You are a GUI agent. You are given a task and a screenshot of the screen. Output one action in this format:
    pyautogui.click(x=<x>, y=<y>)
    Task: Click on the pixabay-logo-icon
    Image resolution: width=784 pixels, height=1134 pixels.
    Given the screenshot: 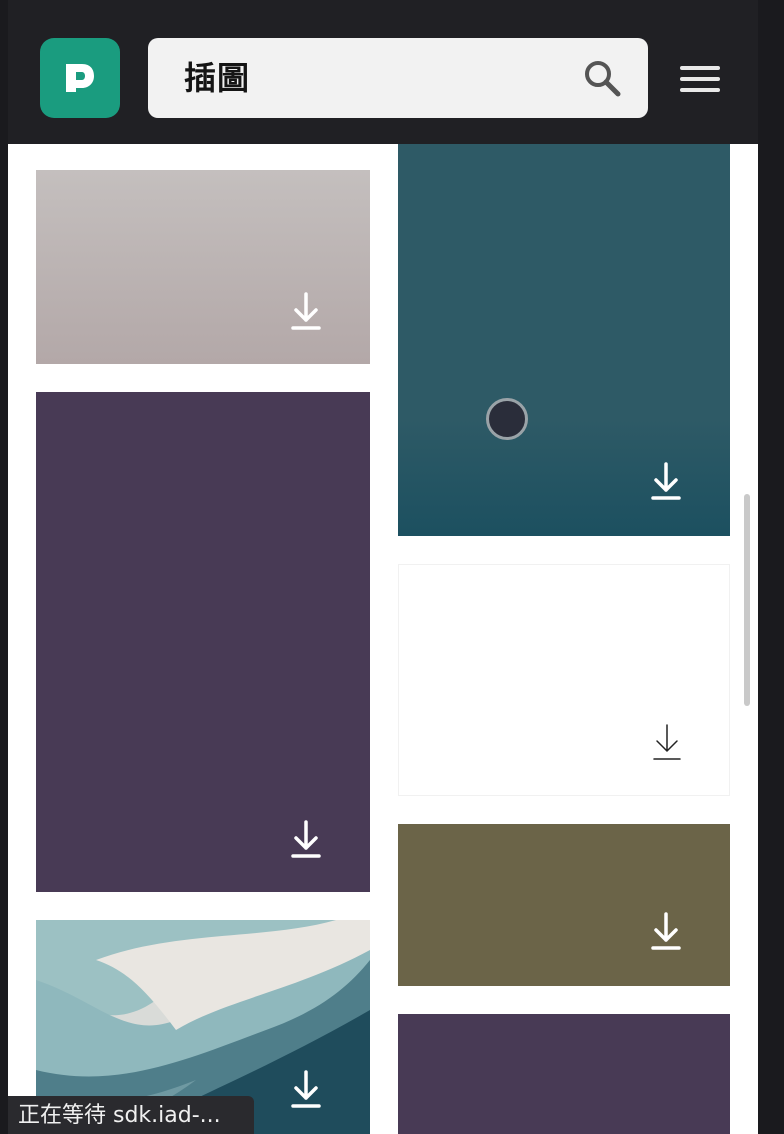 What is the action you would take?
    pyautogui.click(x=80, y=78)
    